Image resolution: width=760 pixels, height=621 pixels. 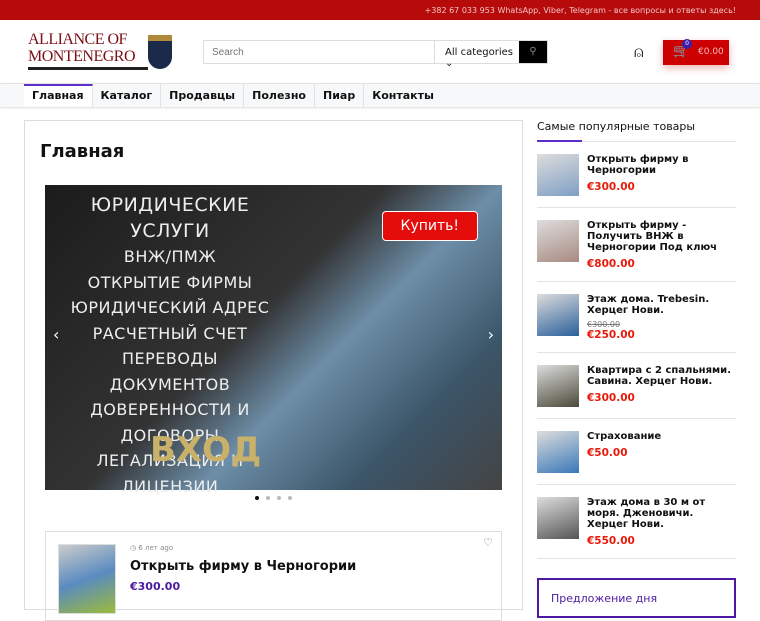 What do you see at coordinates (82, 56) in the screenshot?
I see `logo-line2: MONTENEGRO` at bounding box center [82, 56].